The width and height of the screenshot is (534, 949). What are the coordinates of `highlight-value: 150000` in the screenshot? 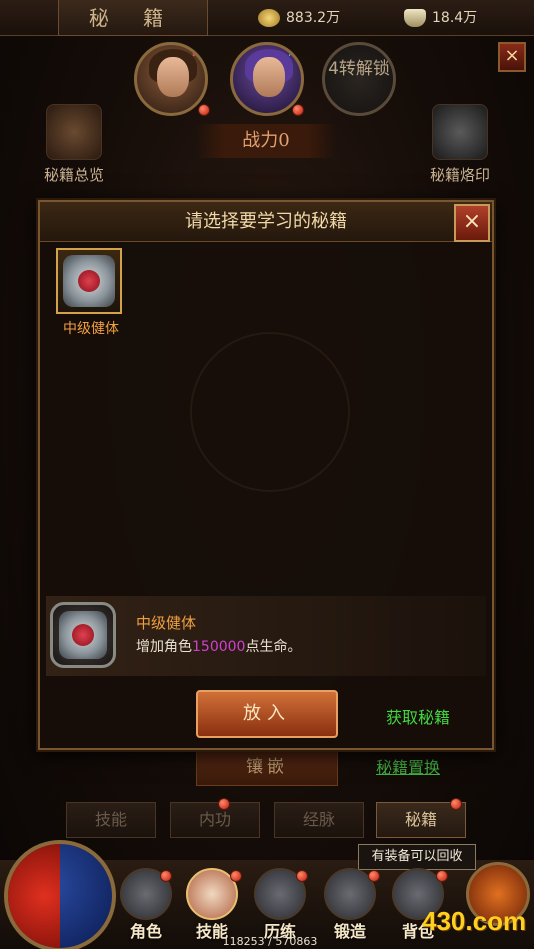 It's located at (219, 647).